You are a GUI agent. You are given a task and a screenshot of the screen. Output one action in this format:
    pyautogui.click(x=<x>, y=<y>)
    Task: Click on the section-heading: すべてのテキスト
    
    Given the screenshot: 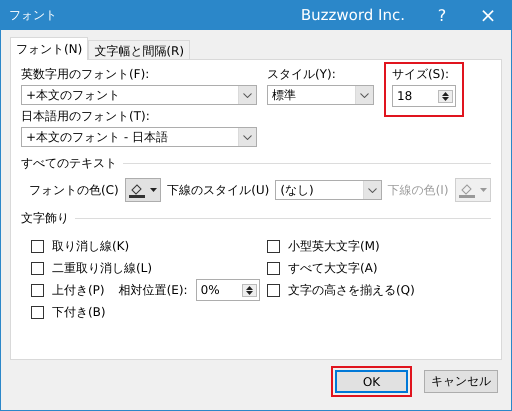 What is the action you would take?
    pyautogui.click(x=69, y=163)
    